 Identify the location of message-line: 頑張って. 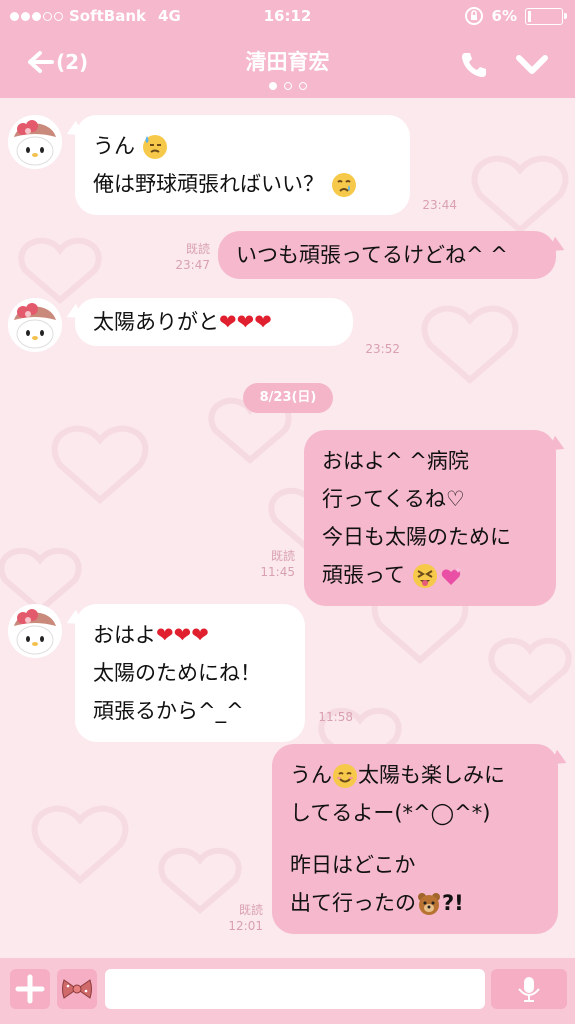
(430, 575).